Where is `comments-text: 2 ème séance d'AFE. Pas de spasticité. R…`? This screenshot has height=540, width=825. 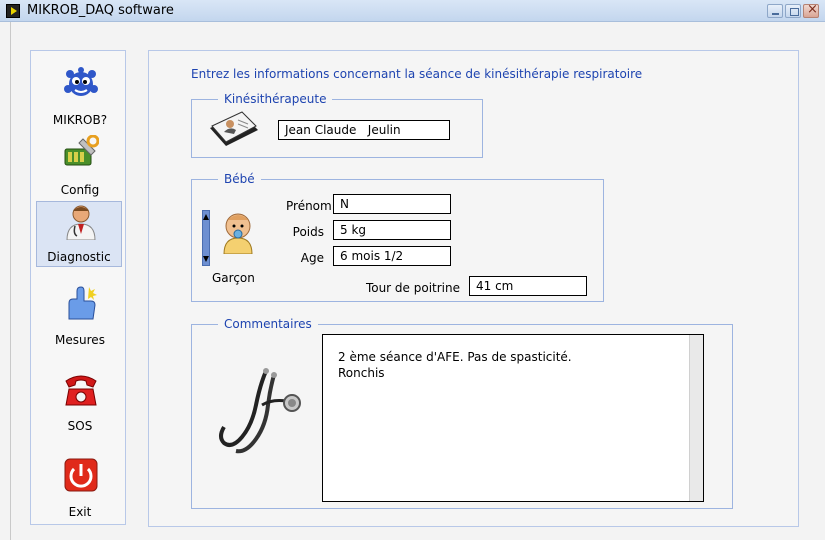
comments-text: 2 ème séance d'AFE. Pas de spasticité. R… is located at coordinates (455, 365).